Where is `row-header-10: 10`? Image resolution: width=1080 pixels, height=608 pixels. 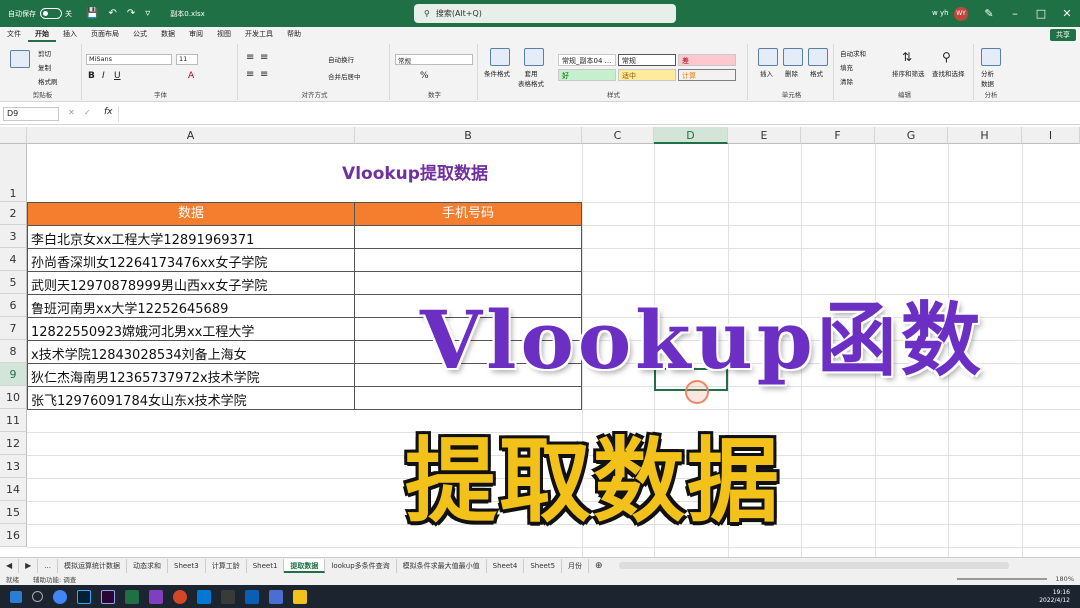
row-header-10: 10 is located at coordinates (13, 397).